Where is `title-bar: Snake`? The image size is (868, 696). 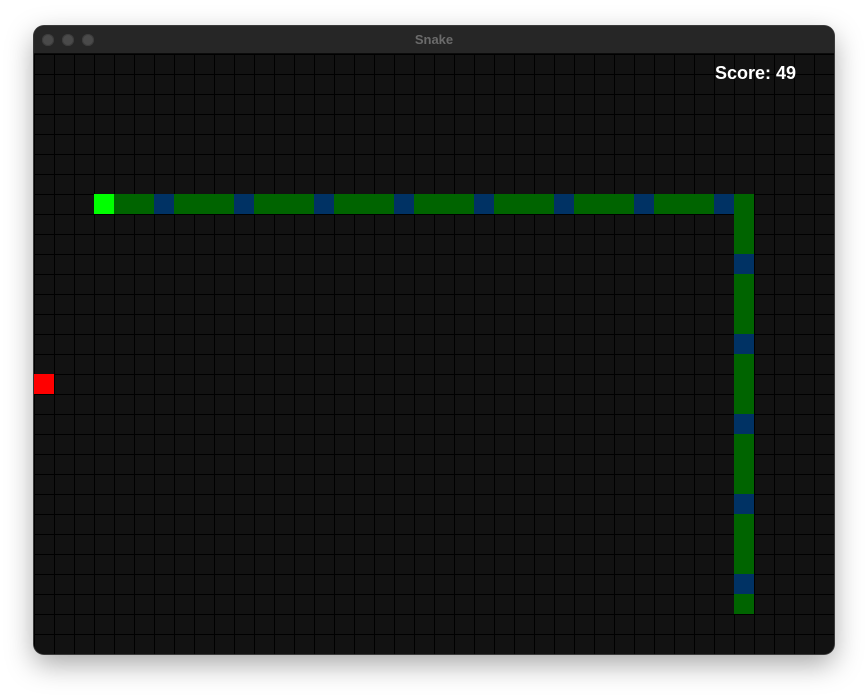
title-bar: Snake is located at coordinates (434, 40).